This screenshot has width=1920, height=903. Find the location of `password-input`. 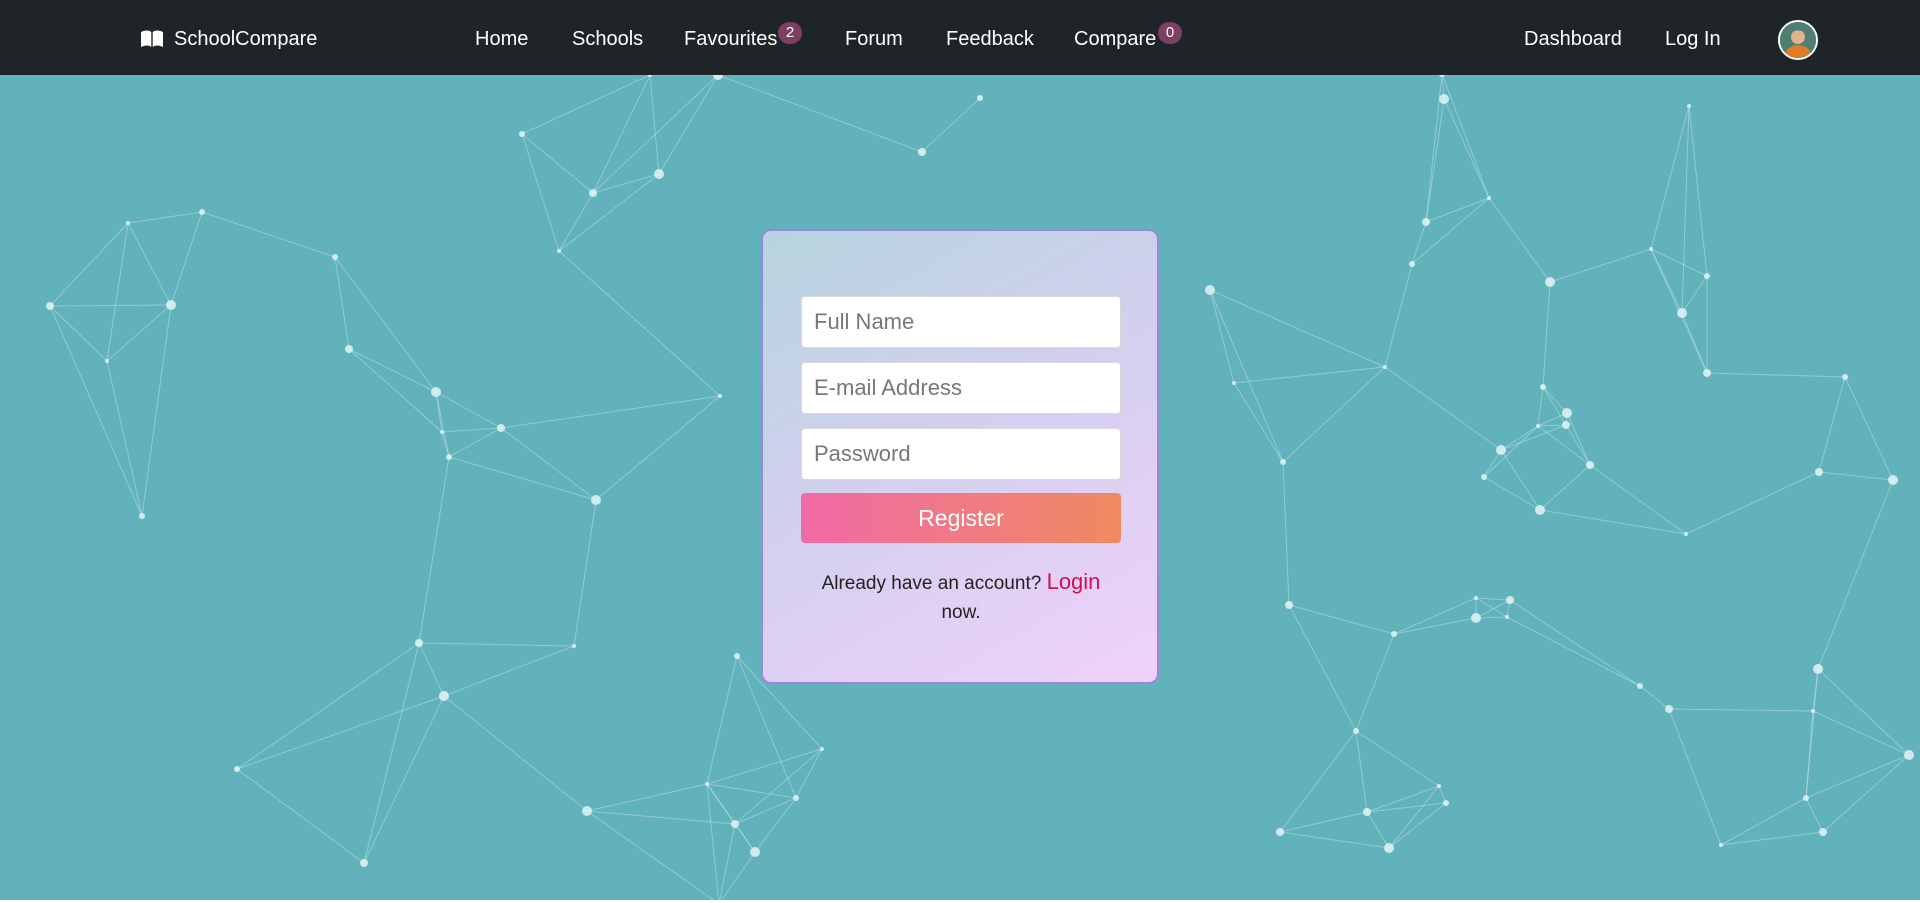

password-input is located at coordinates (961, 454).